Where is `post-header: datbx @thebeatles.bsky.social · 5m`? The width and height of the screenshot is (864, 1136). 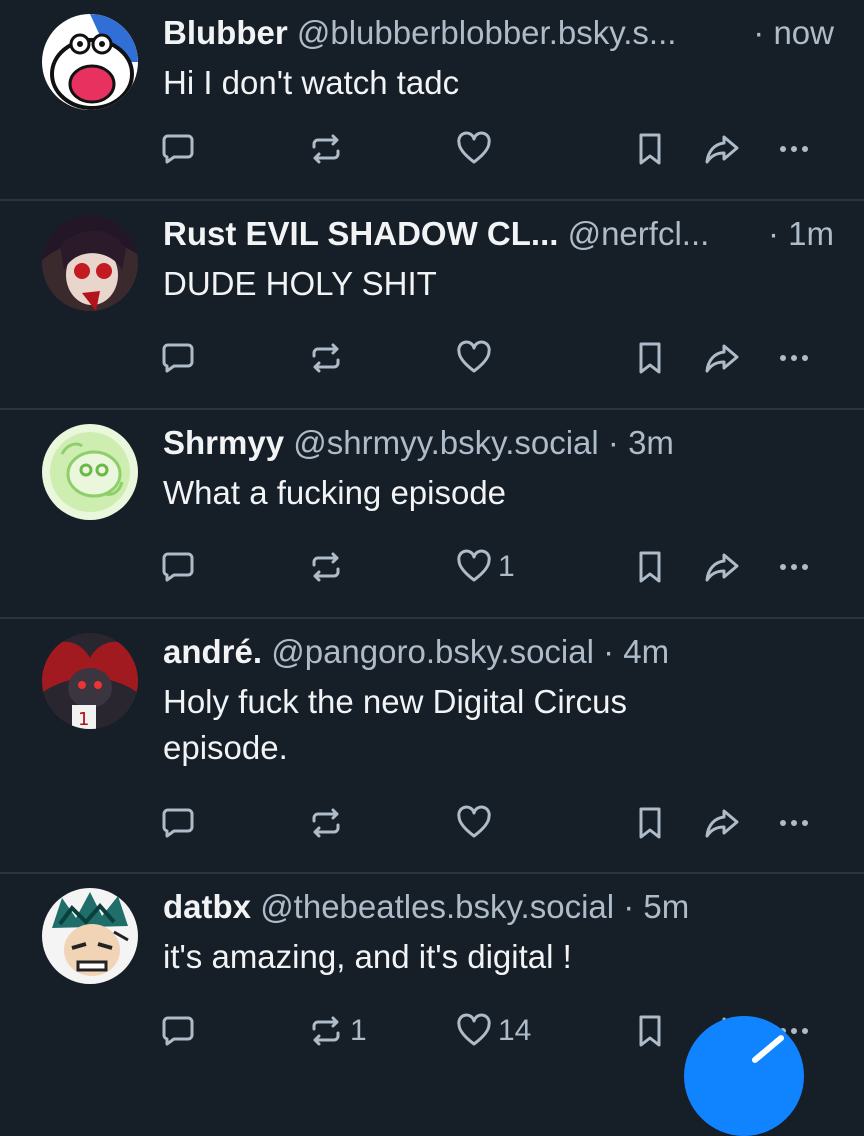
post-header: datbx @thebeatles.bsky.social · 5m is located at coordinates (498, 907).